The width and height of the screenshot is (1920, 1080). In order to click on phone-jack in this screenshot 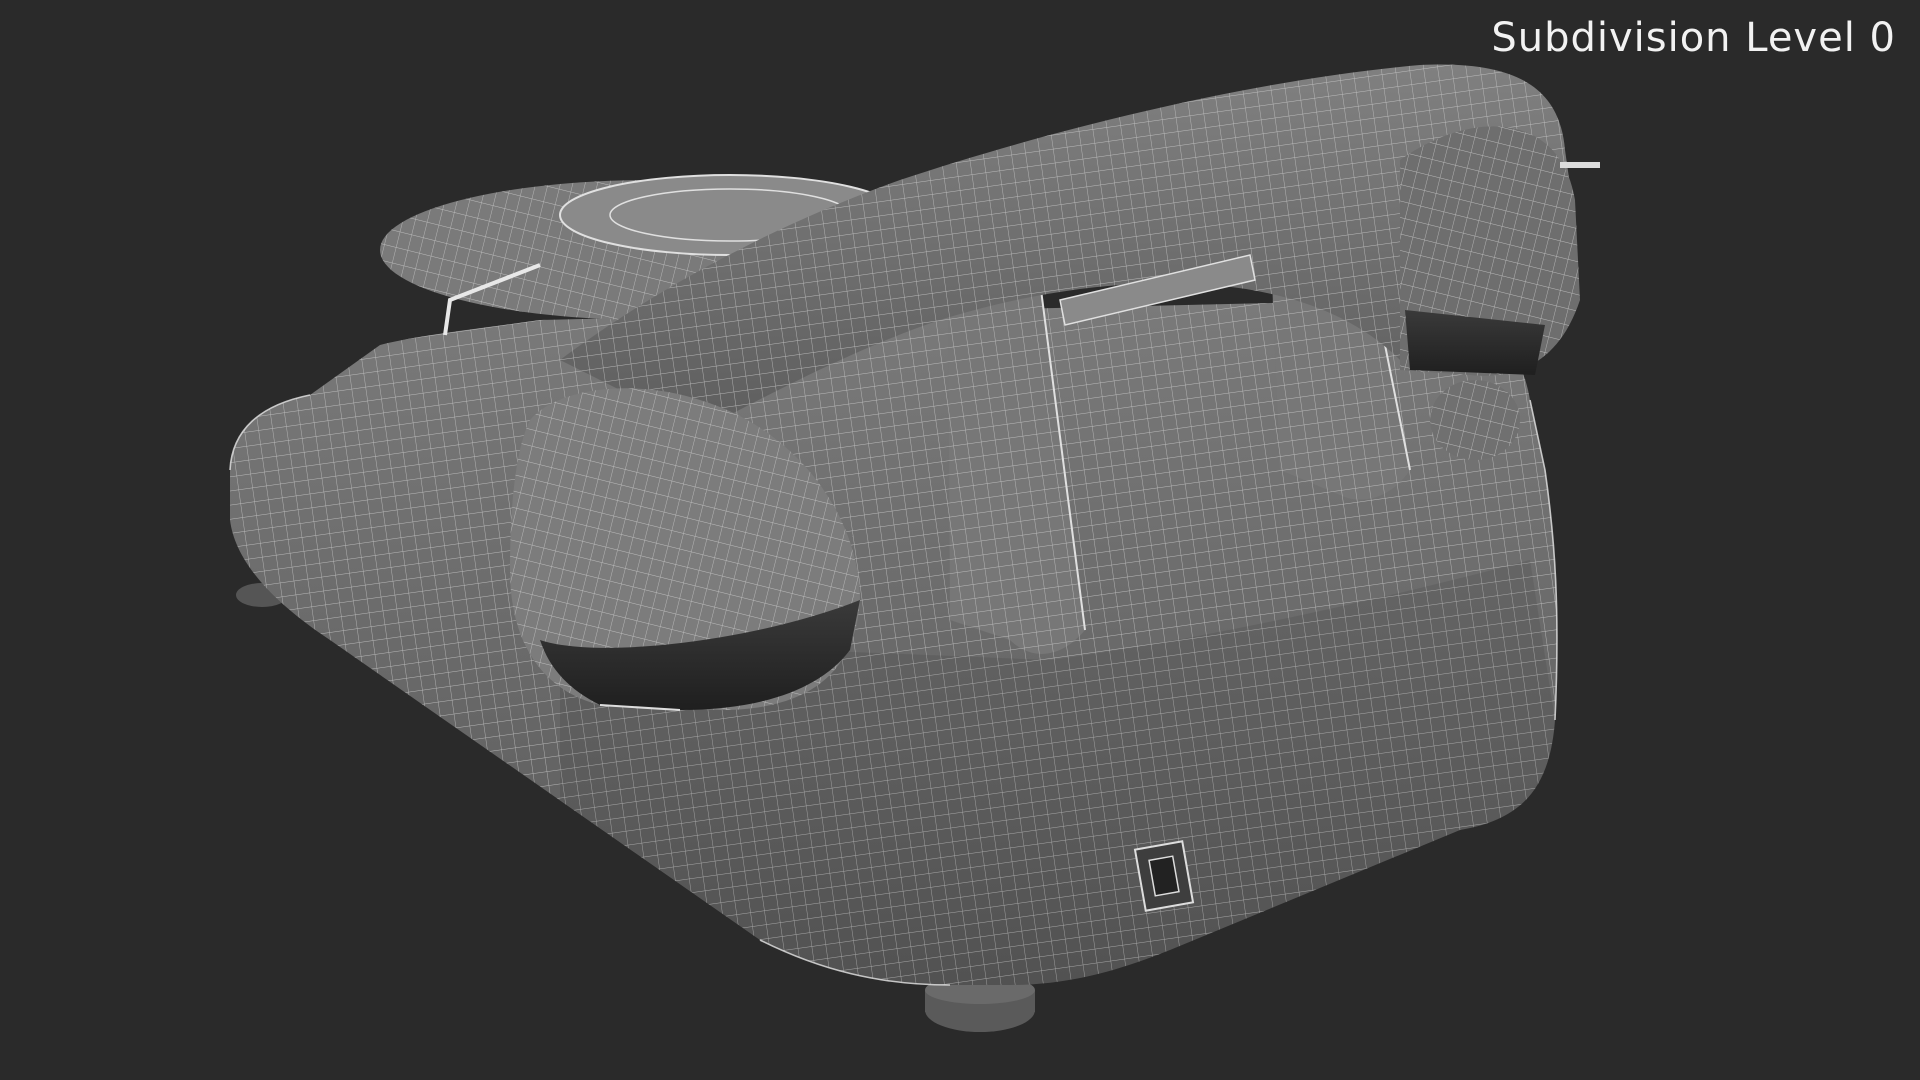, I will do `click(1164, 876)`.